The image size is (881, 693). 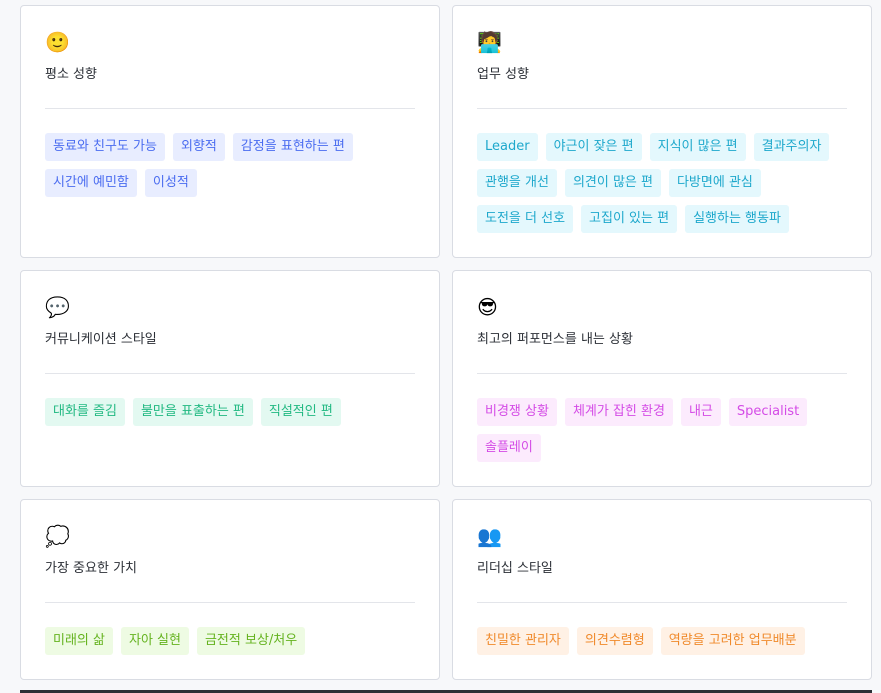 I want to click on speech-bubble-icon: 💬, so click(x=57, y=307).